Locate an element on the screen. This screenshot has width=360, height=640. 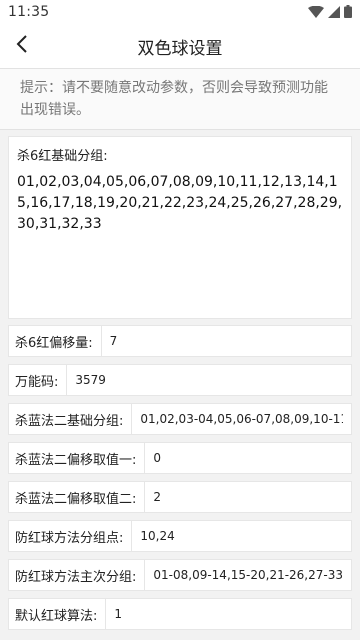
page-title: 双色球设置 is located at coordinates (180, 48).